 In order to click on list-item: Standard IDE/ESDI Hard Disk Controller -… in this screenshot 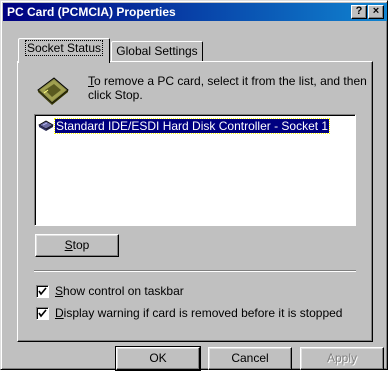, I will do `click(184, 125)`.